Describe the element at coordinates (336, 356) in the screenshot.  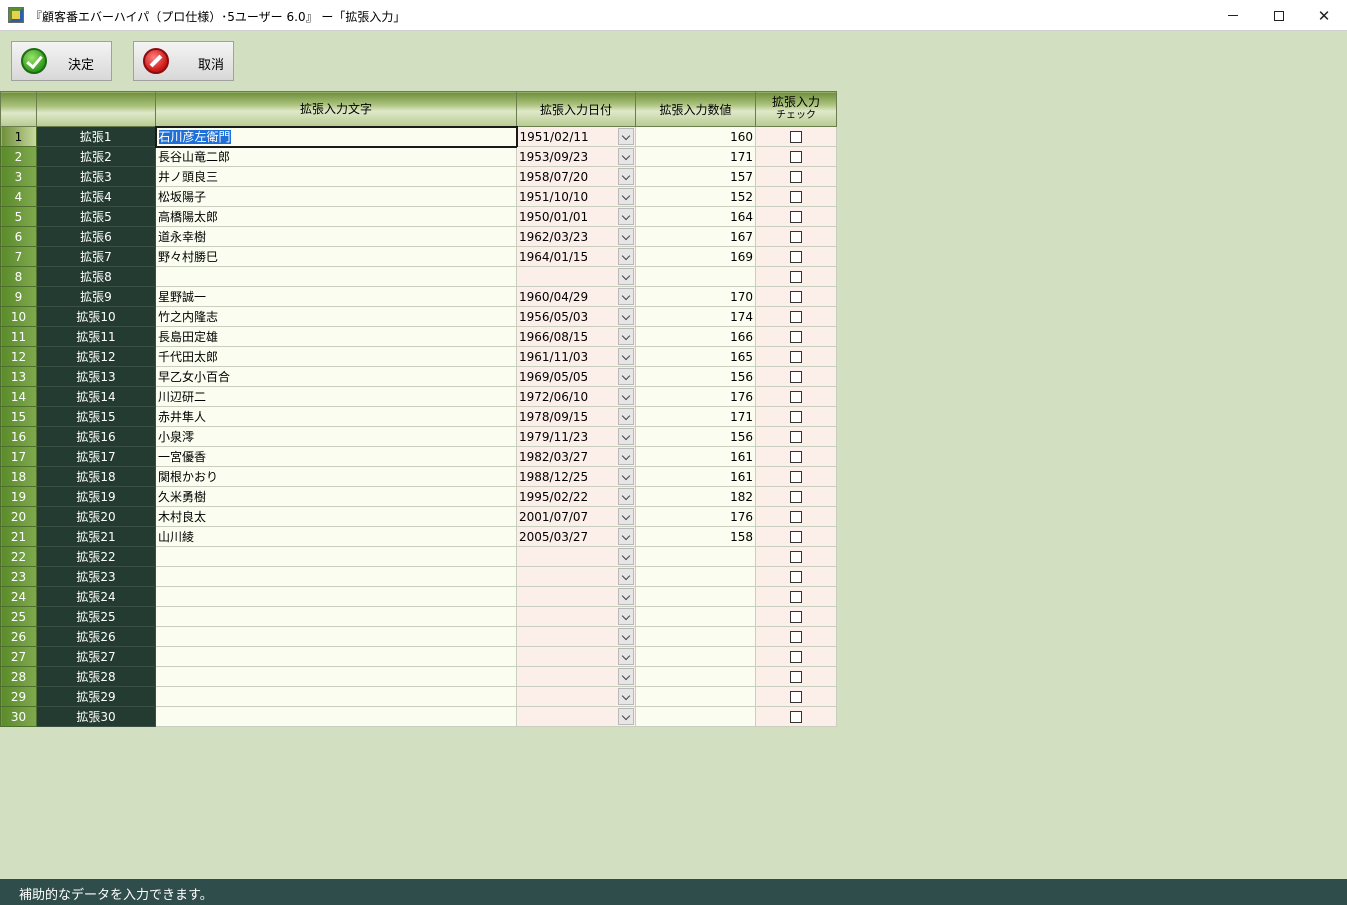
I see `text-input-cell: 千代田太郎` at that location.